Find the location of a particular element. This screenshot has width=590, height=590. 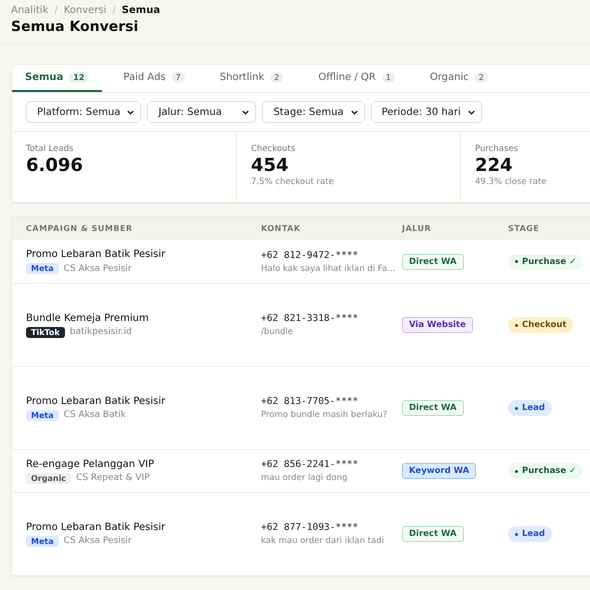

column-header: STAGE is located at coordinates (524, 228).